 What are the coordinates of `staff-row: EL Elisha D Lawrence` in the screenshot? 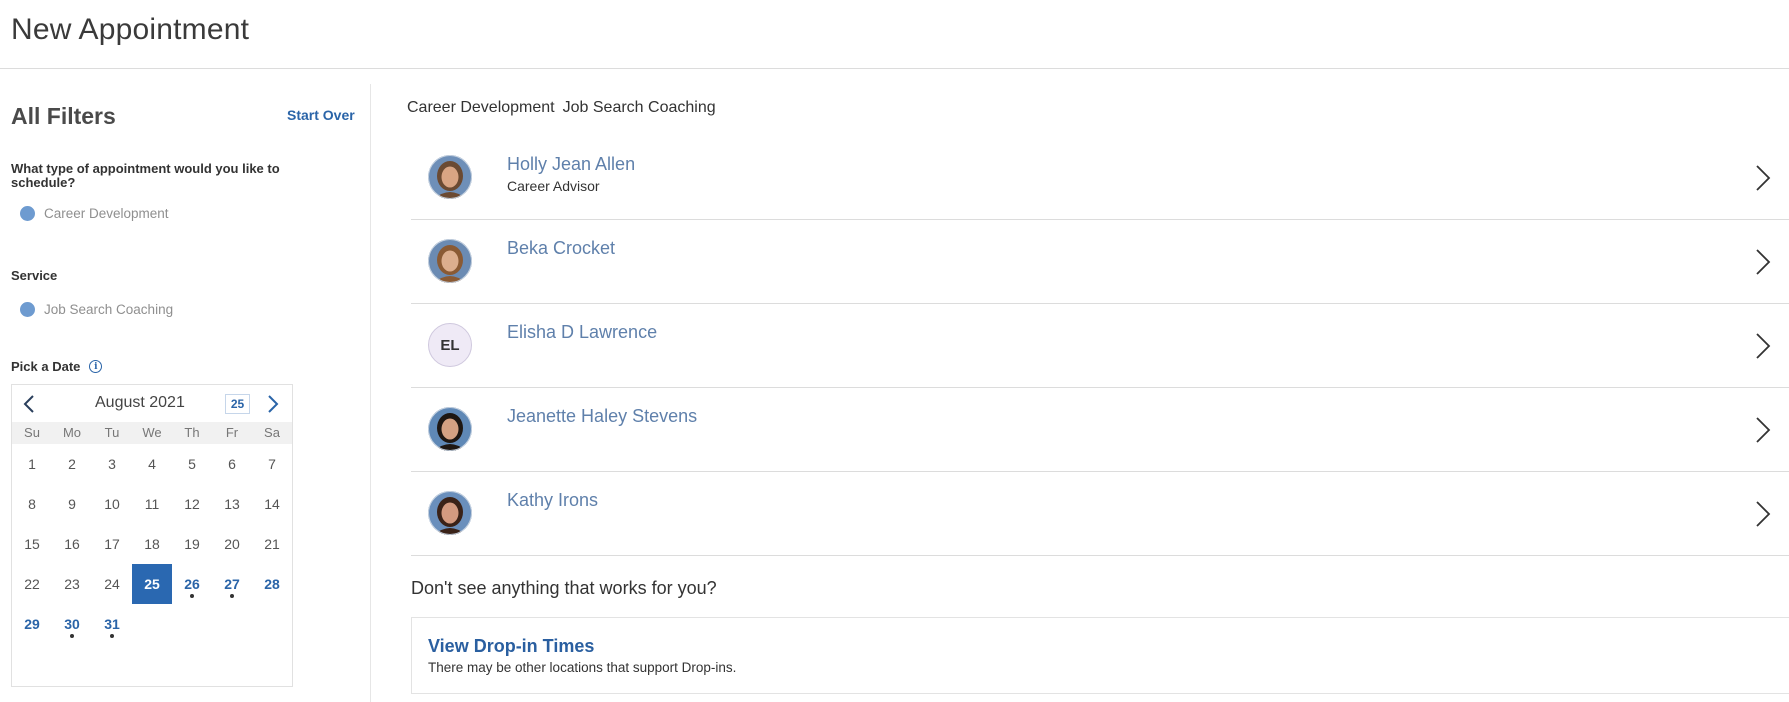 It's located at (1100, 346).